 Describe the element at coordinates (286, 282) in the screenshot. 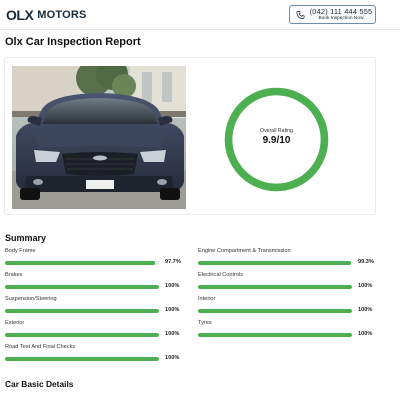

I see `summary-item: Electrical Controls 100%` at that location.